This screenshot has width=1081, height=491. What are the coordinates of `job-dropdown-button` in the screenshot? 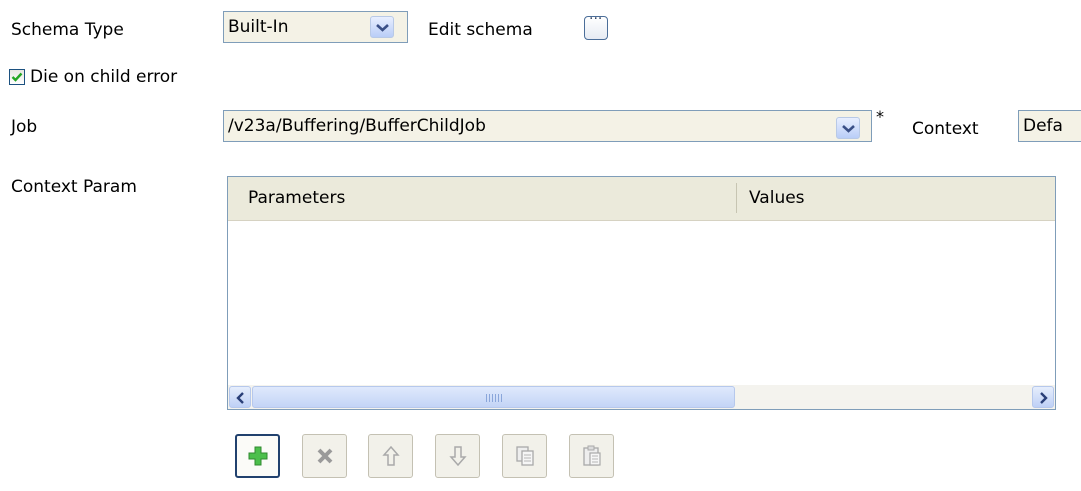 It's located at (848, 128).